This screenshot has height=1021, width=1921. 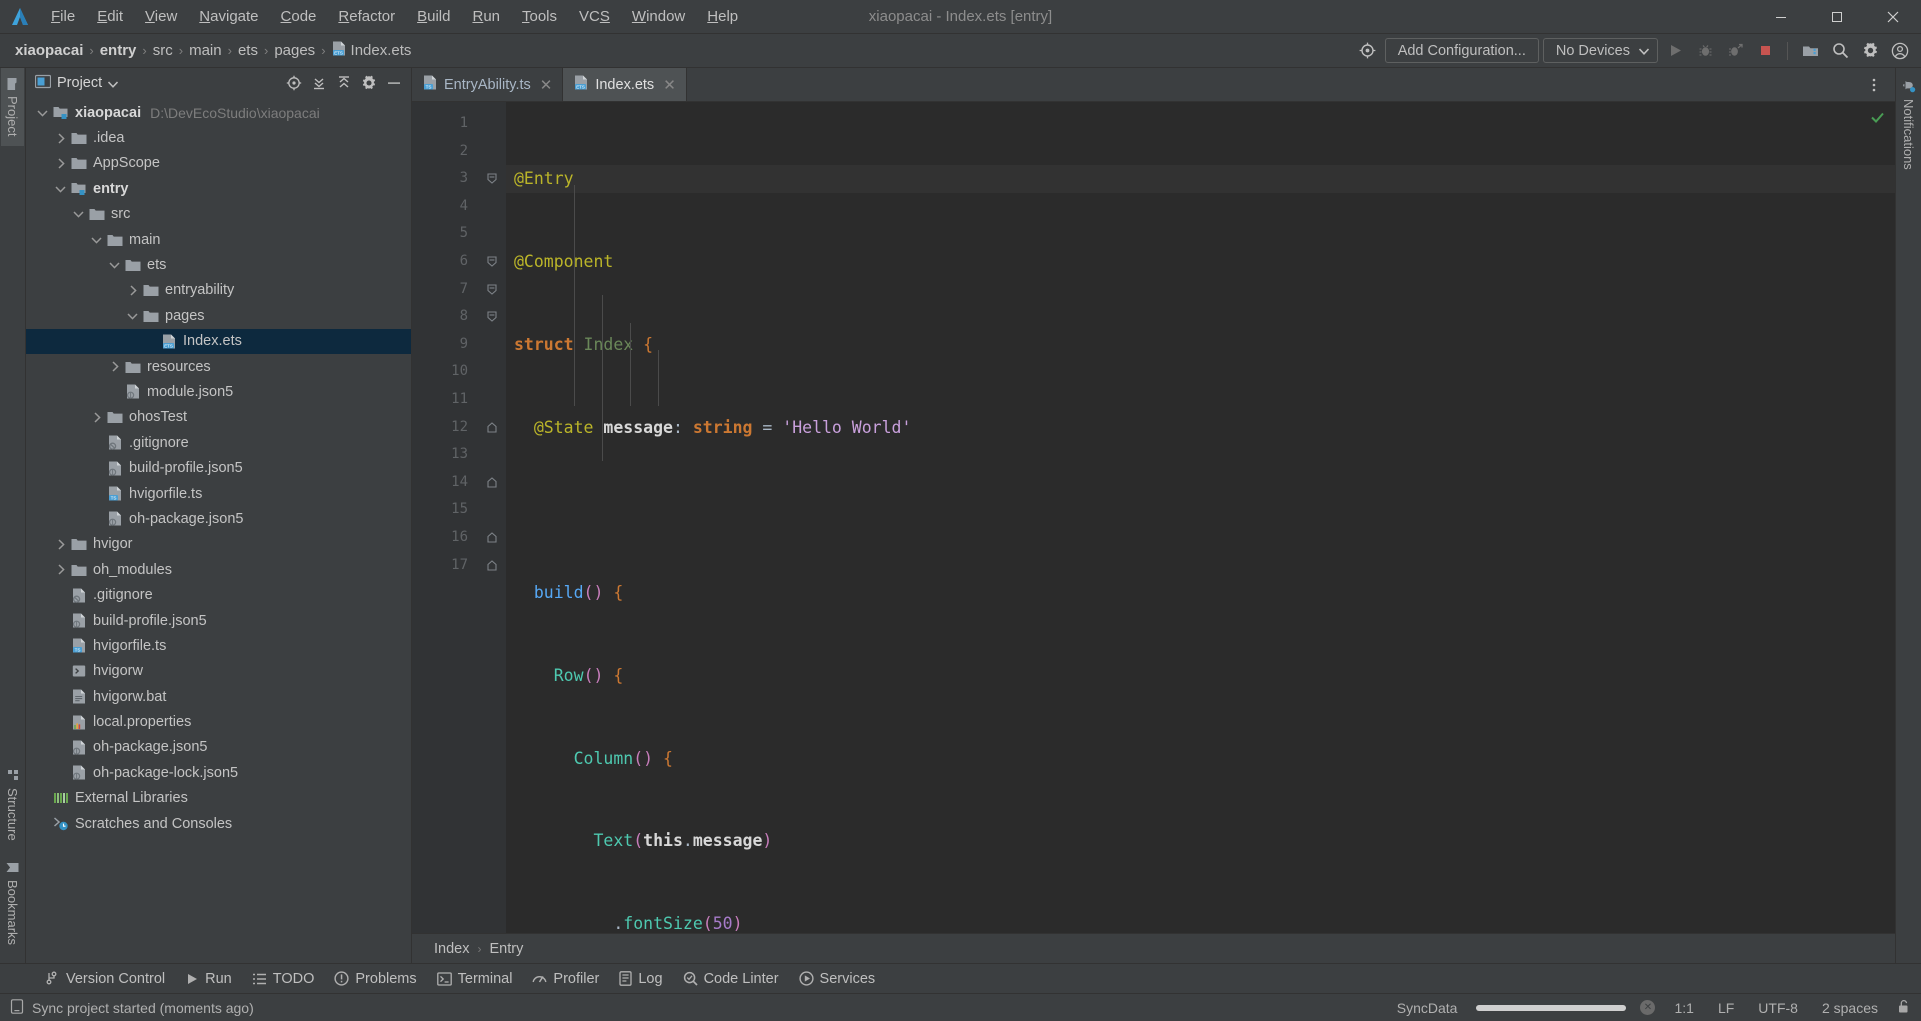 What do you see at coordinates (1735, 51) in the screenshot?
I see `run-with-profiler-icon` at bounding box center [1735, 51].